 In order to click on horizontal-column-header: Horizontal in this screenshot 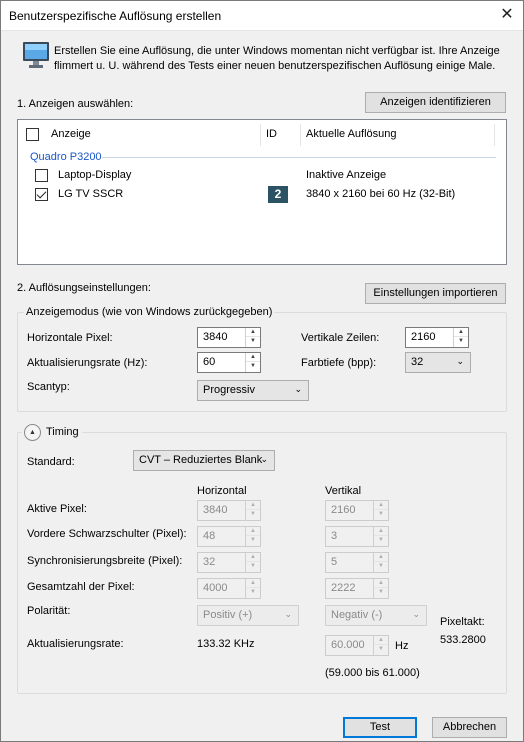, I will do `click(222, 491)`.